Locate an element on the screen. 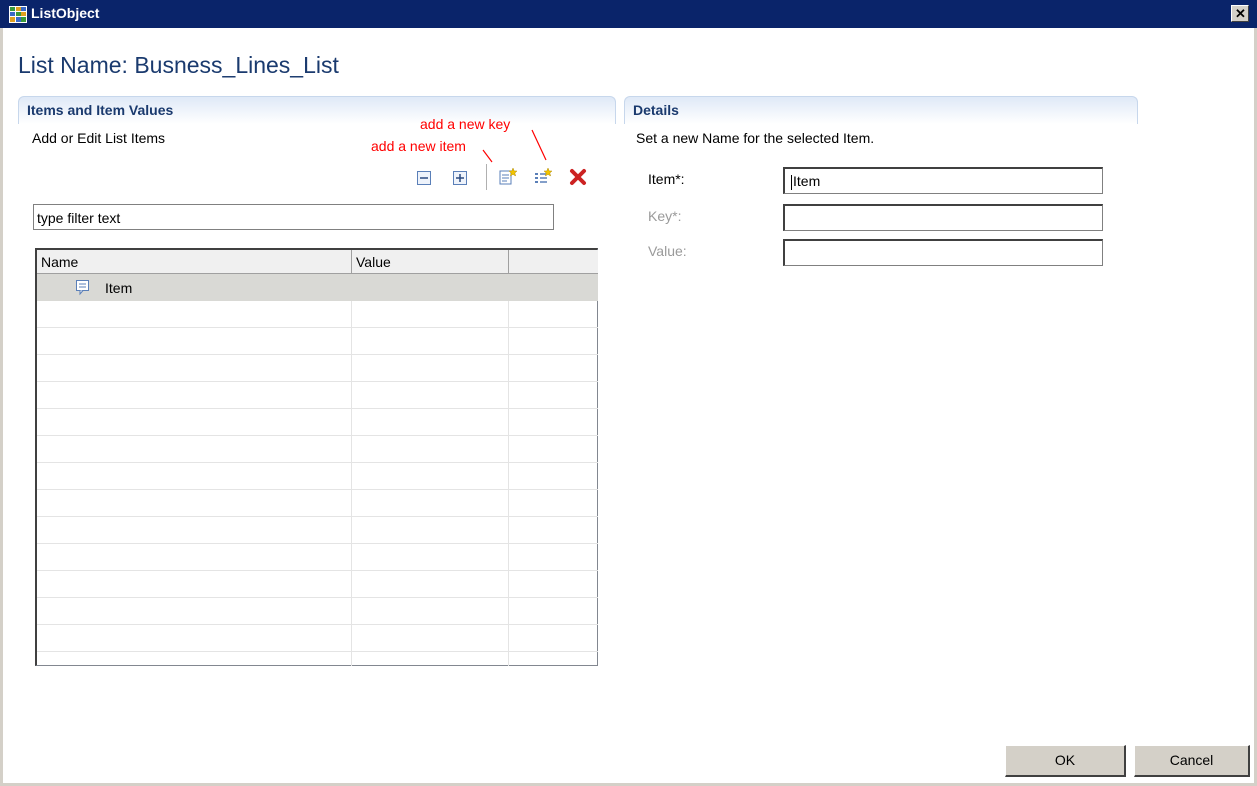  ok-button-label: OK is located at coordinates (1065, 760).